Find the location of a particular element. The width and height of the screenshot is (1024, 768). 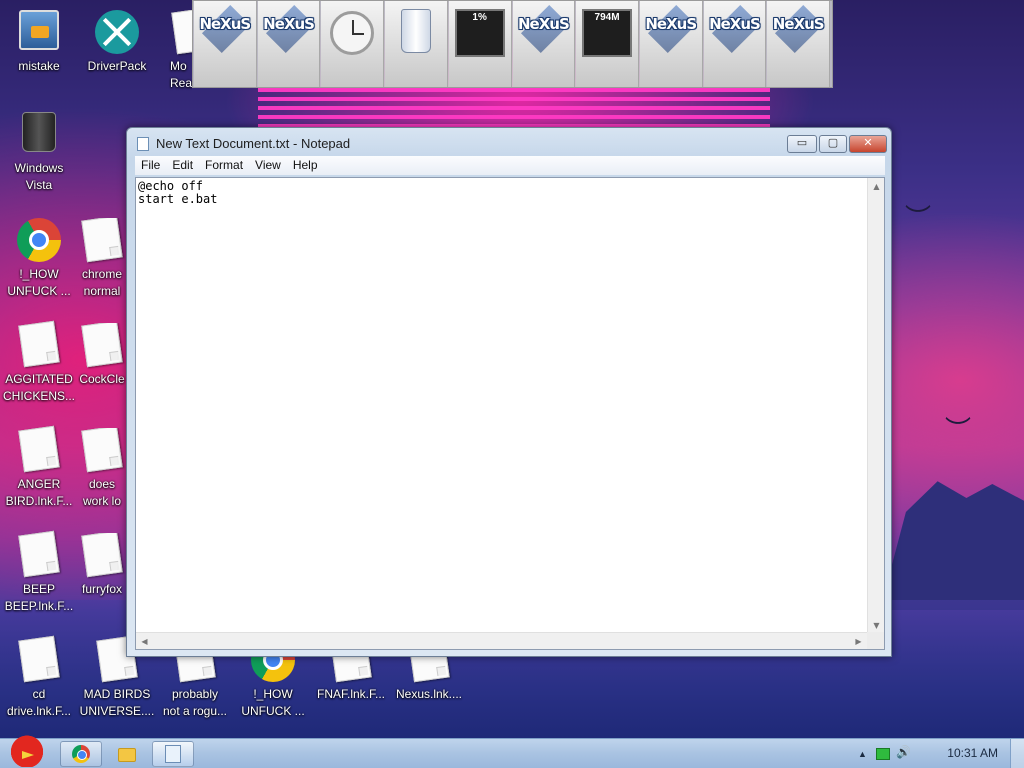

scroll-up-icon: ▲ is located at coordinates (876, 186).